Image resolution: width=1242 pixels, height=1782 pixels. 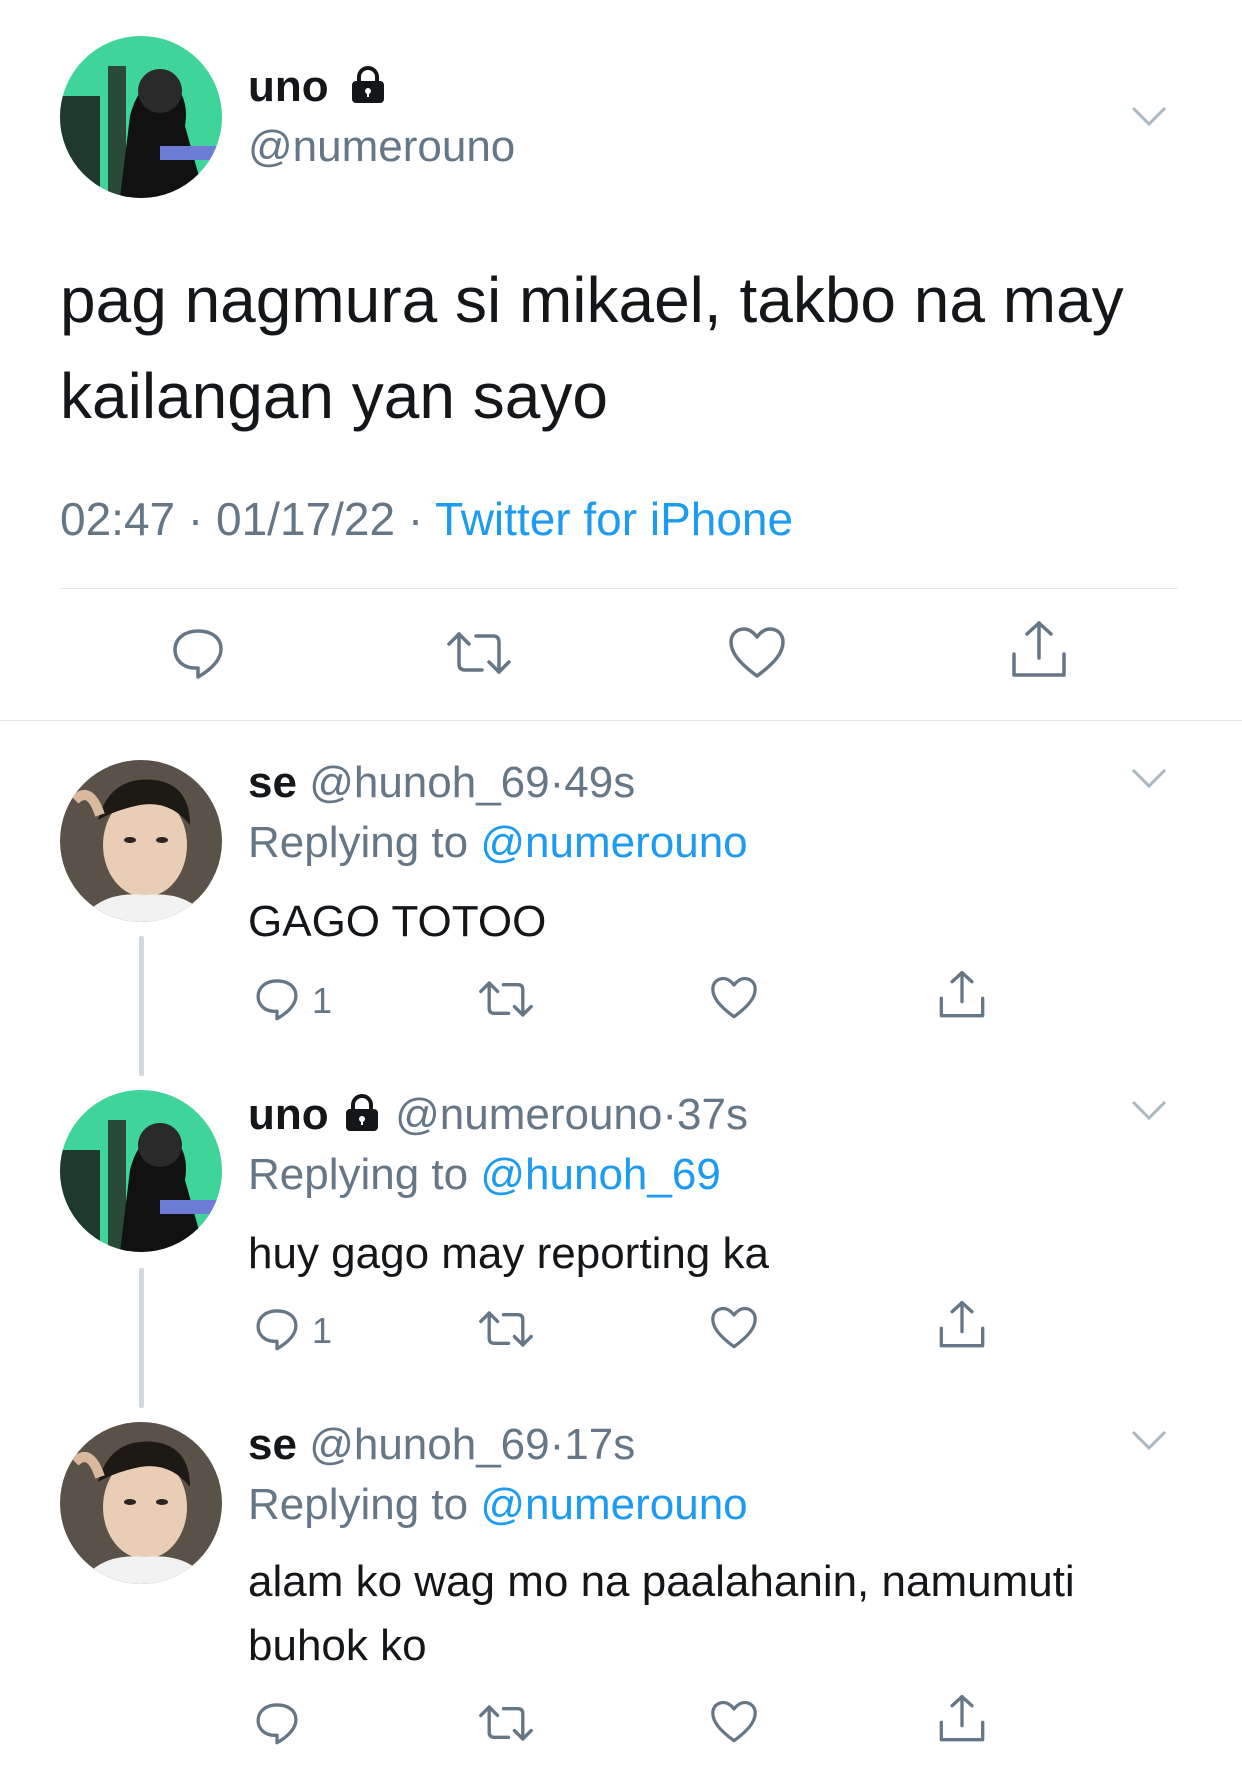 I want to click on tweet-time: 02:47, so click(x=118, y=519).